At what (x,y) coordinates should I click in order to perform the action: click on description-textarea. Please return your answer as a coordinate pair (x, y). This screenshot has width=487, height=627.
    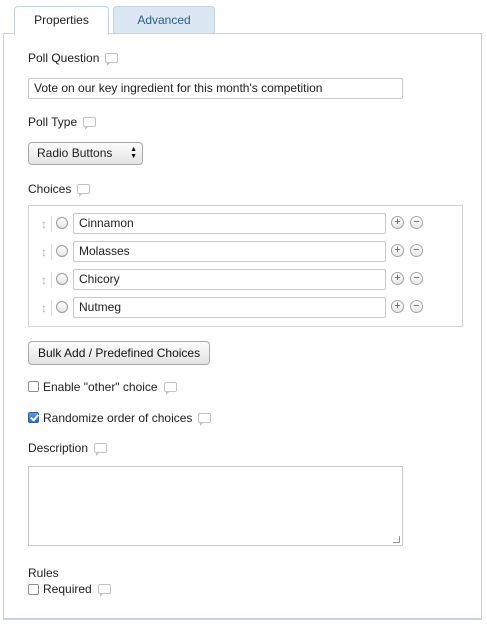
    Looking at the image, I should click on (215, 506).